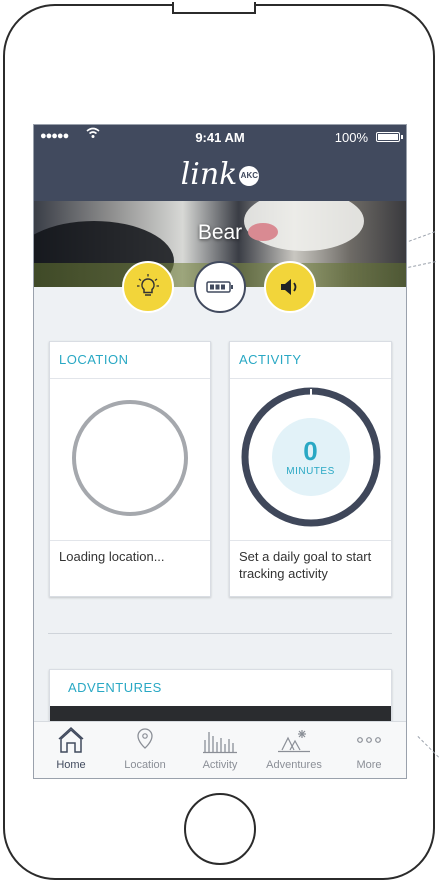 The height and width of the screenshot is (884, 440). I want to click on tab-adventures: Adventures, so click(294, 748).